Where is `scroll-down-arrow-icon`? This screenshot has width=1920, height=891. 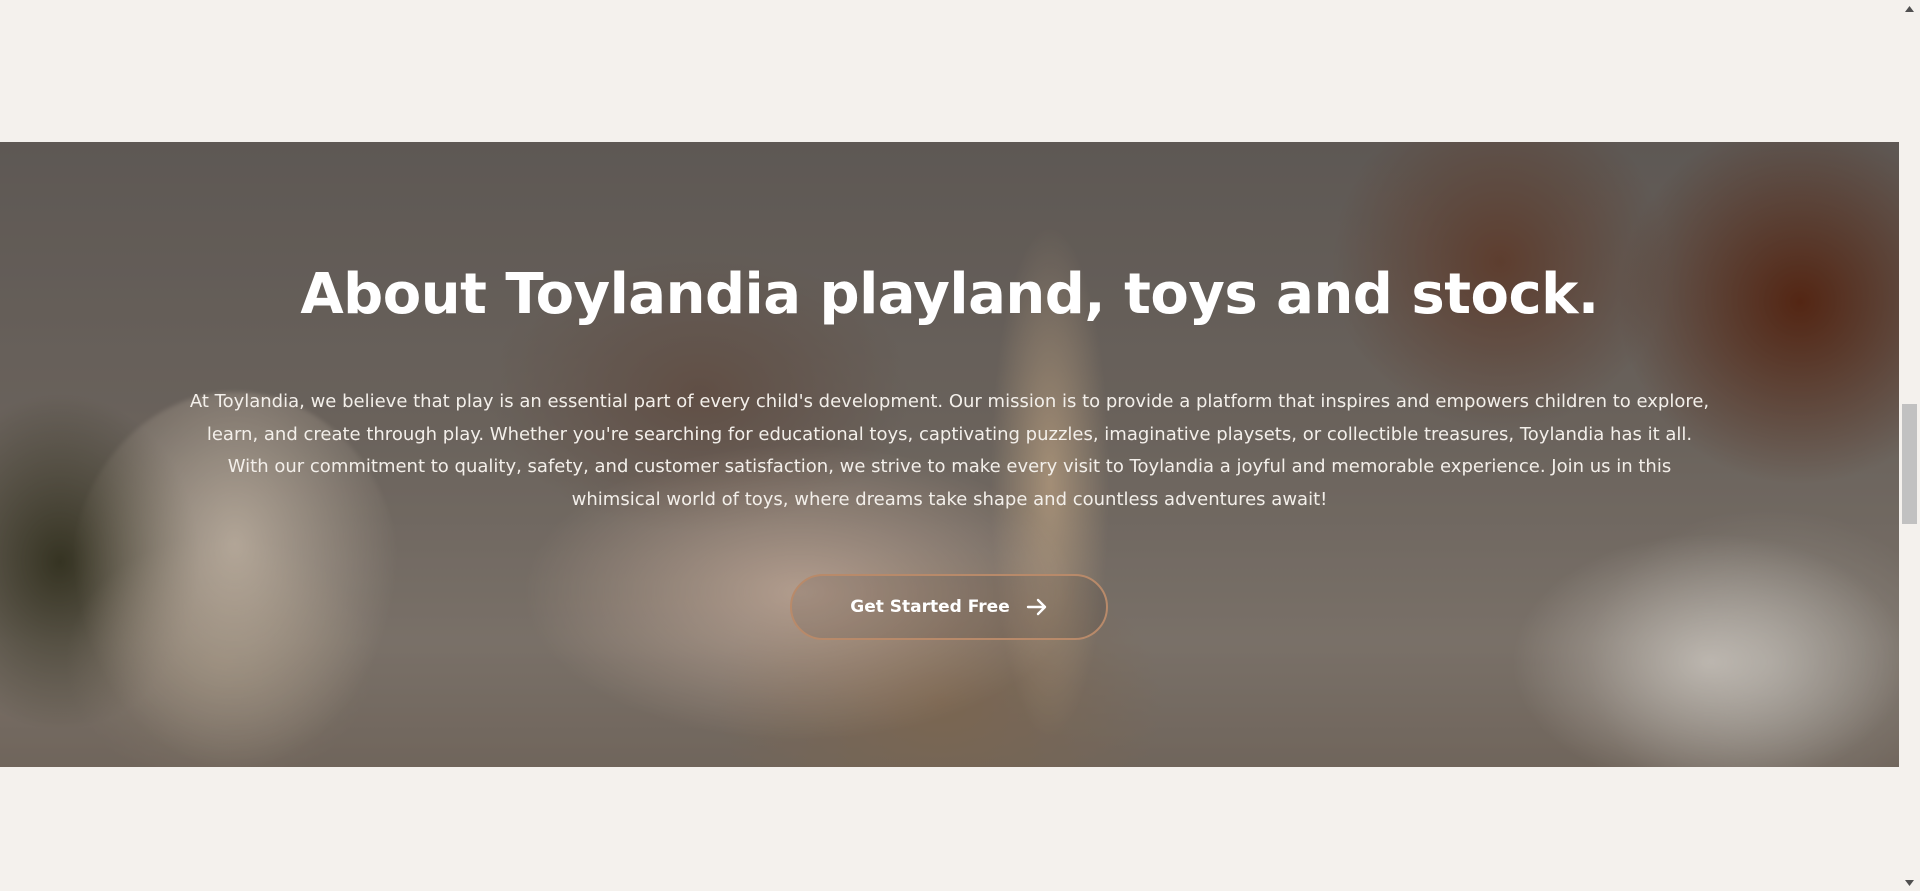 scroll-down-arrow-icon is located at coordinates (1909, 882).